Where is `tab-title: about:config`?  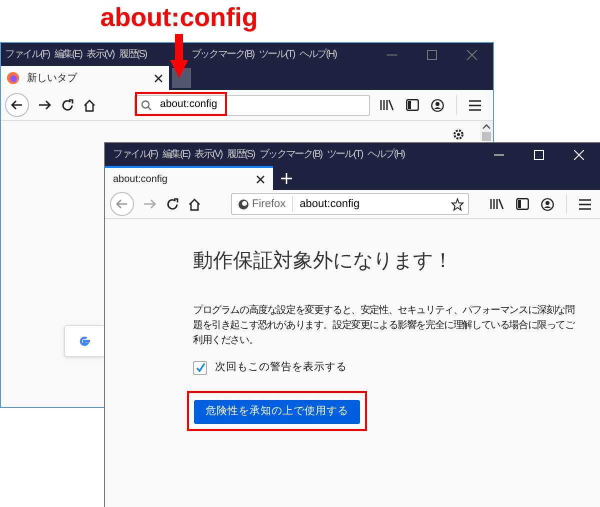 tab-title: about:config is located at coordinates (140, 179).